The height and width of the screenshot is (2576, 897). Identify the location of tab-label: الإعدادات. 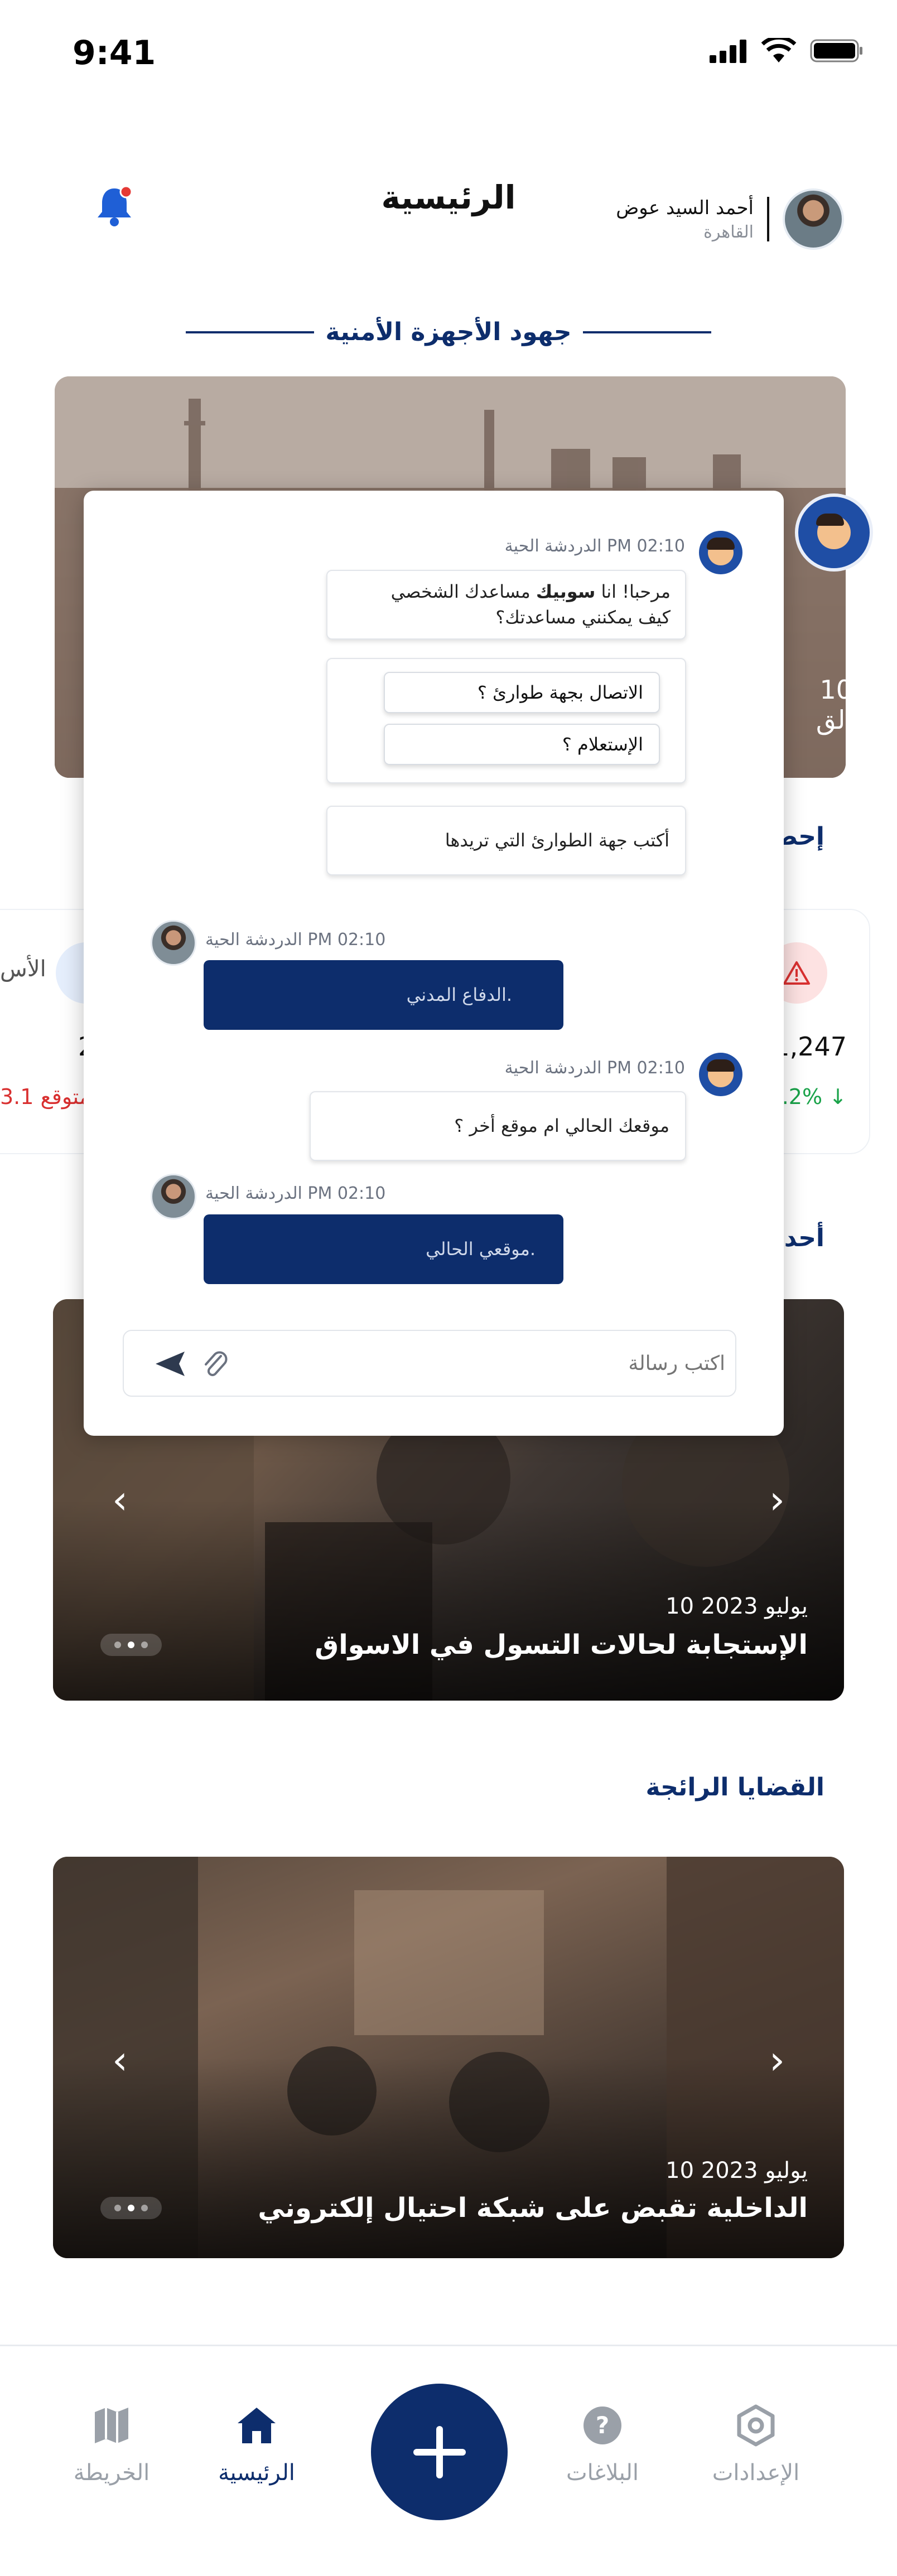
(756, 2473).